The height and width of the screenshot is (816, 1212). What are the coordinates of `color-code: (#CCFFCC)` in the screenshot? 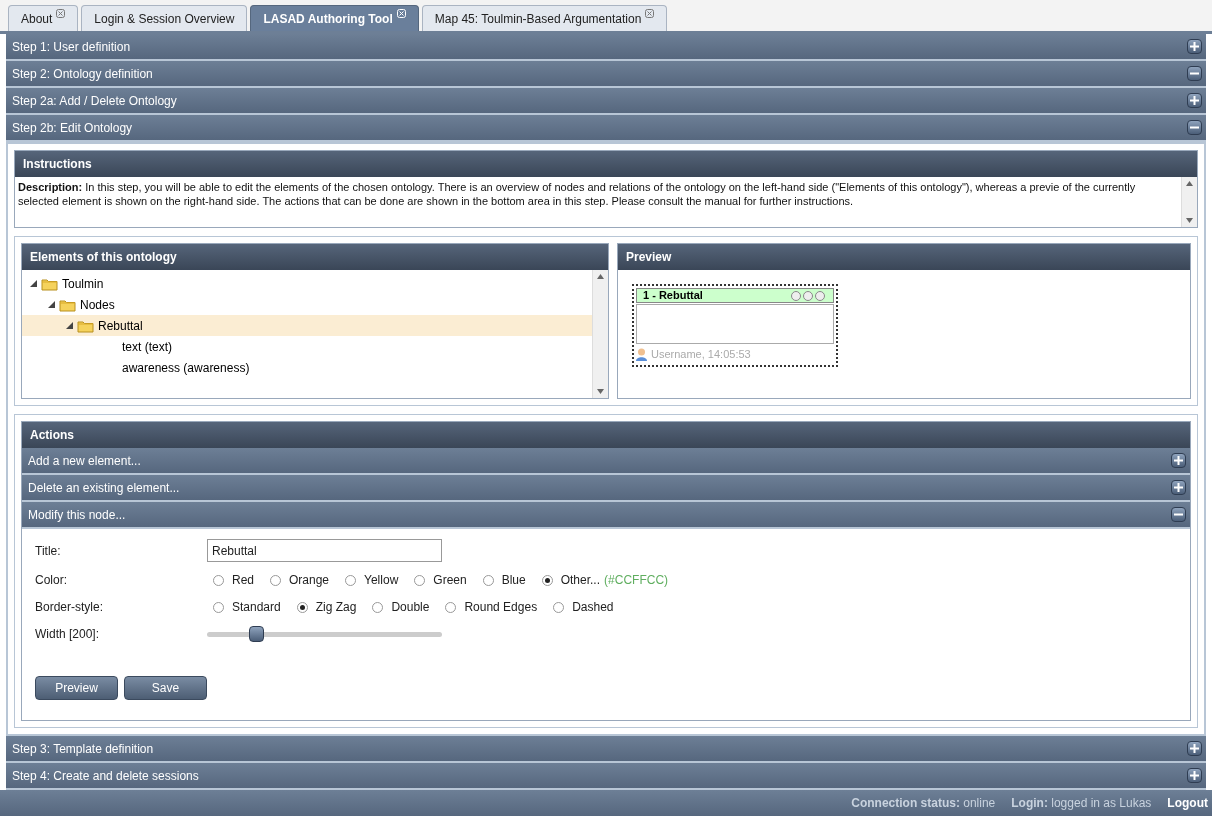 It's located at (636, 580).